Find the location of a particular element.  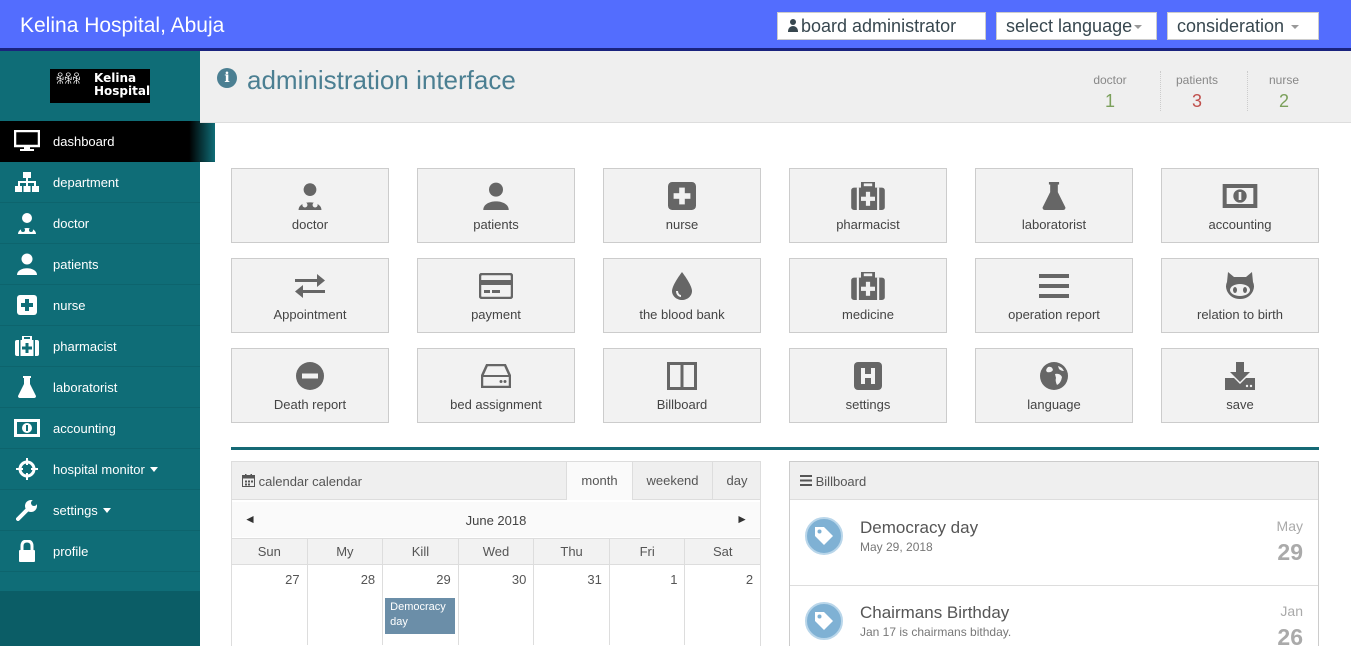

tile-doctor: doctor is located at coordinates (310, 205).